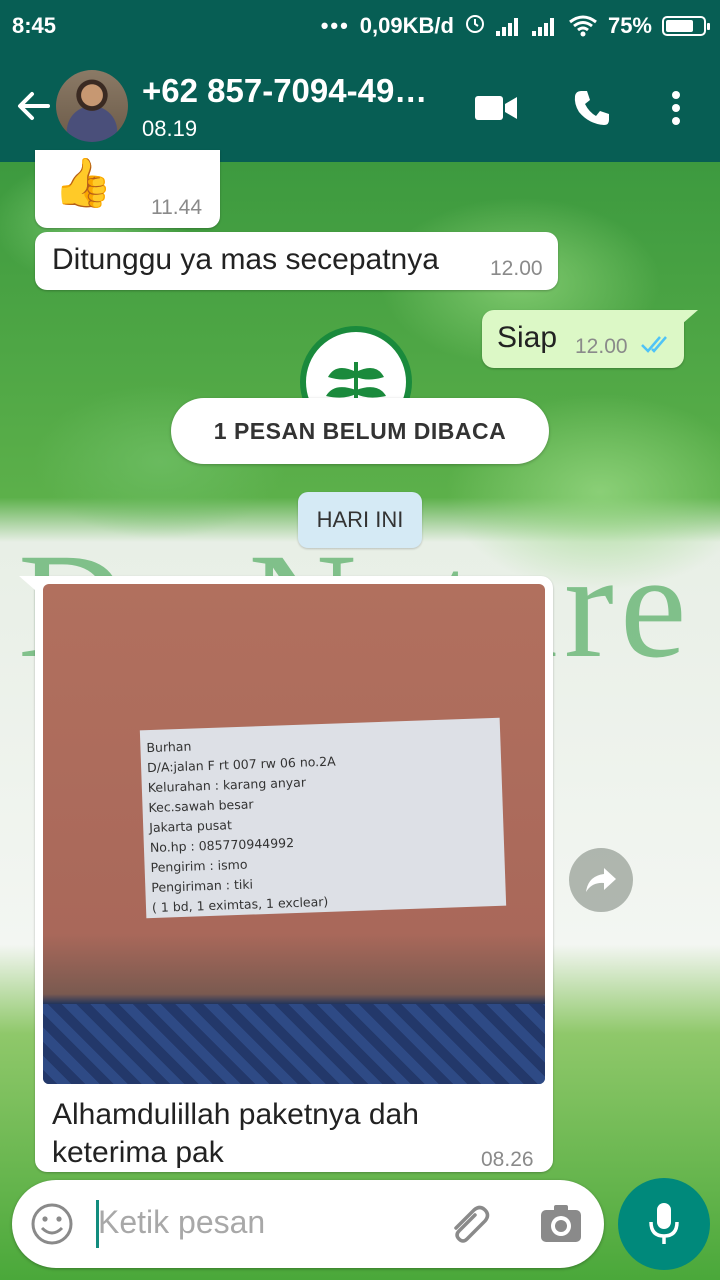 This screenshot has height=1280, width=720. I want to click on camera-icon, so click(561, 1226).